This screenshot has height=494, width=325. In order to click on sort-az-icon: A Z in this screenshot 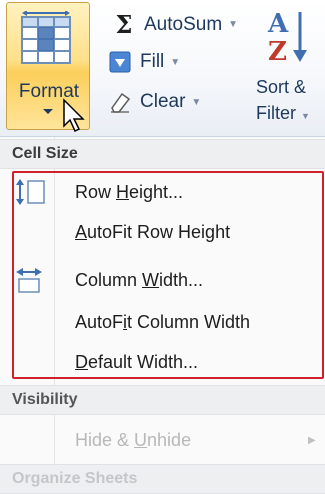, I will do `click(287, 37)`.